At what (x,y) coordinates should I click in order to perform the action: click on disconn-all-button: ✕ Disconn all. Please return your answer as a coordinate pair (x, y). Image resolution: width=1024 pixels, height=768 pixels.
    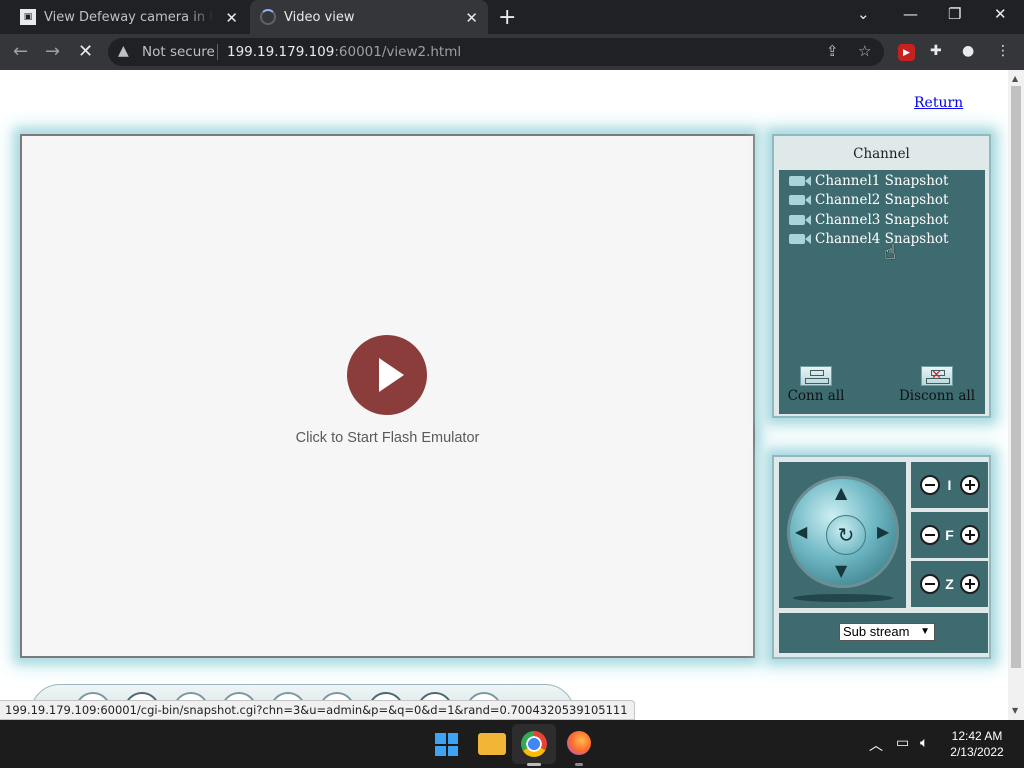
    Looking at the image, I should click on (937, 385).